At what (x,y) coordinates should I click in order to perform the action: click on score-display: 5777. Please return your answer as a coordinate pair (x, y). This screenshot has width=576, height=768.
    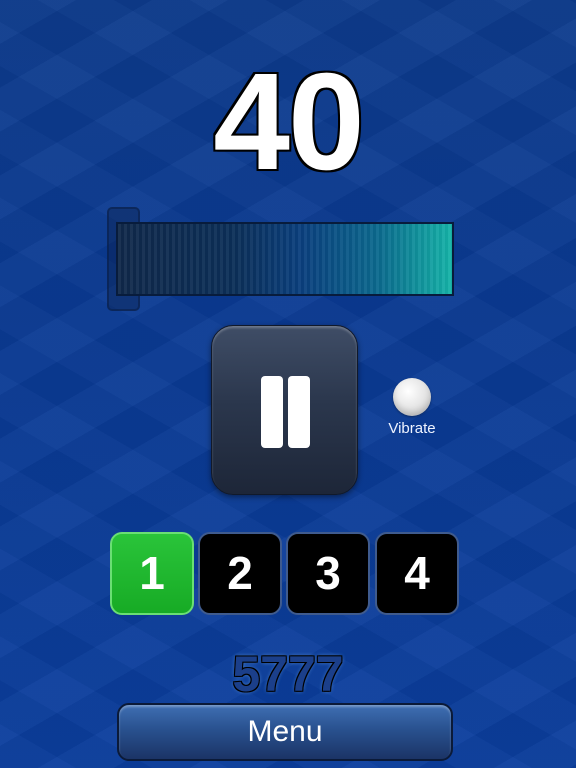
    Looking at the image, I should click on (288, 674).